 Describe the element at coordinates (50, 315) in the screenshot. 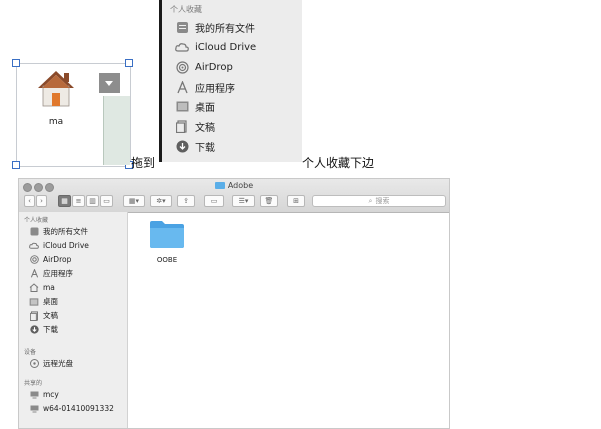

I see `sidebar-item-label: 文稿` at that location.